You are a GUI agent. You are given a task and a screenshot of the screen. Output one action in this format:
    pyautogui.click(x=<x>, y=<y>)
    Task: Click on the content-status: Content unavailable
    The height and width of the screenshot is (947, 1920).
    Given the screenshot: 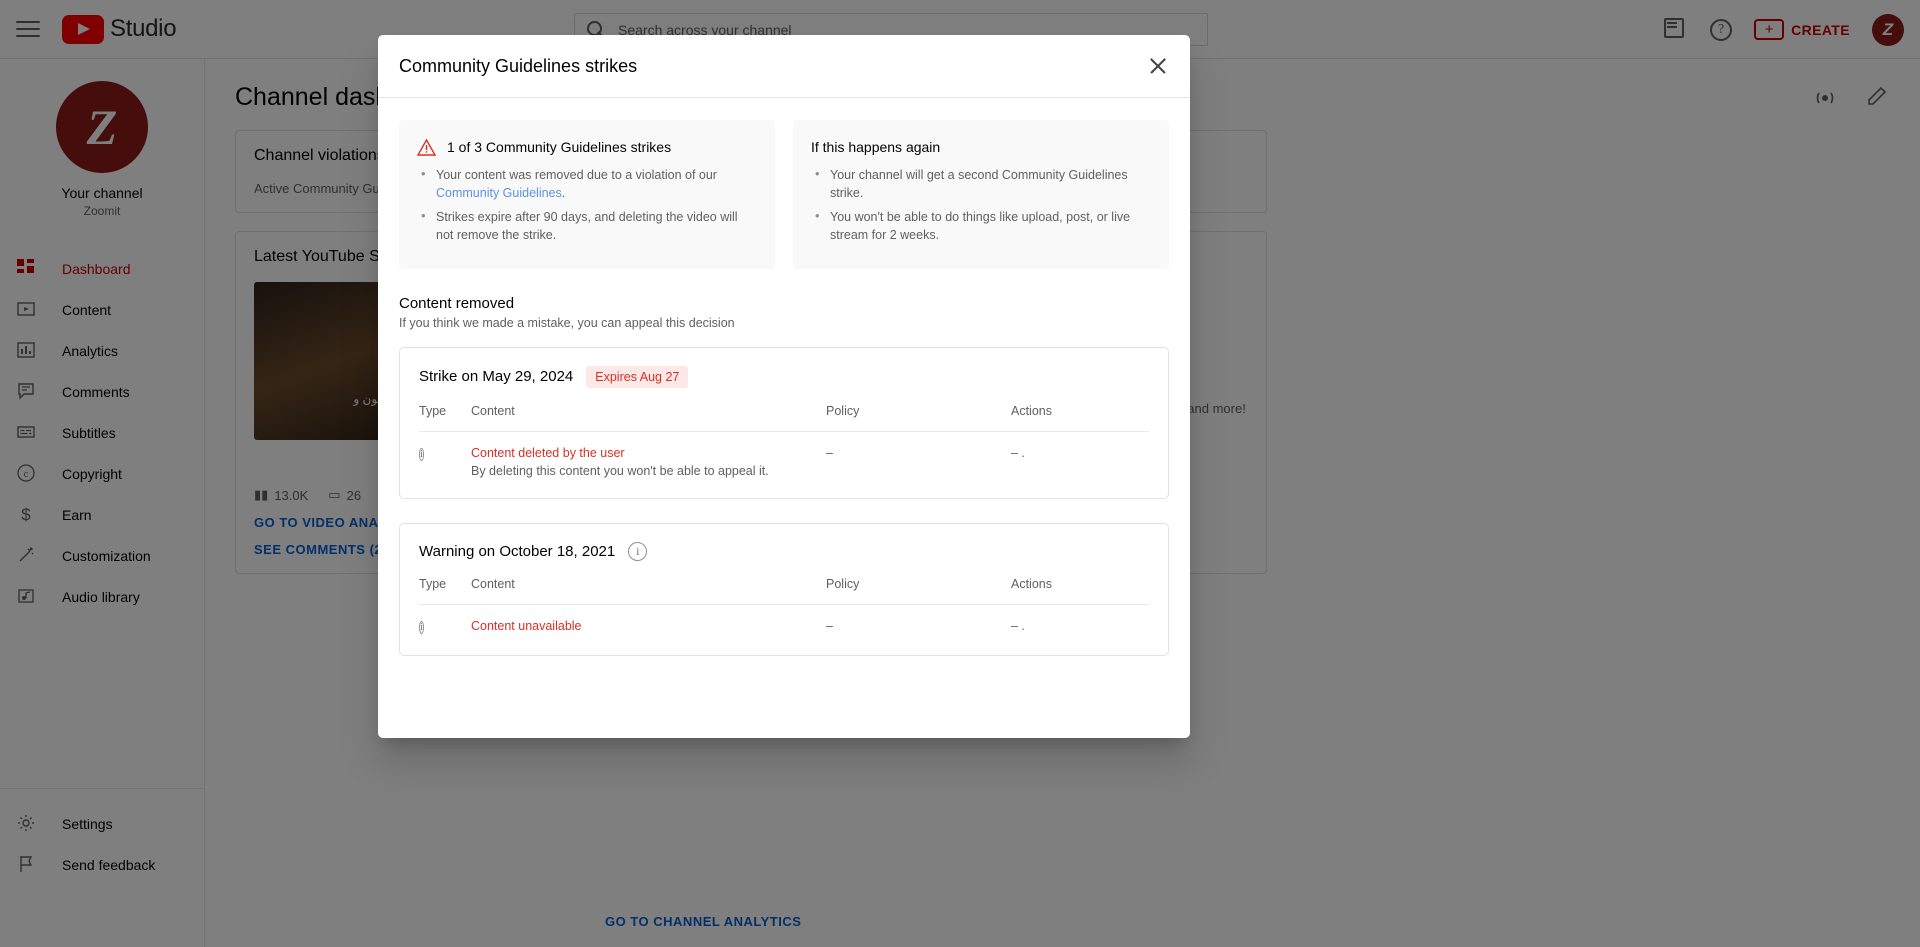 What is the action you would take?
    pyautogui.click(x=526, y=625)
    